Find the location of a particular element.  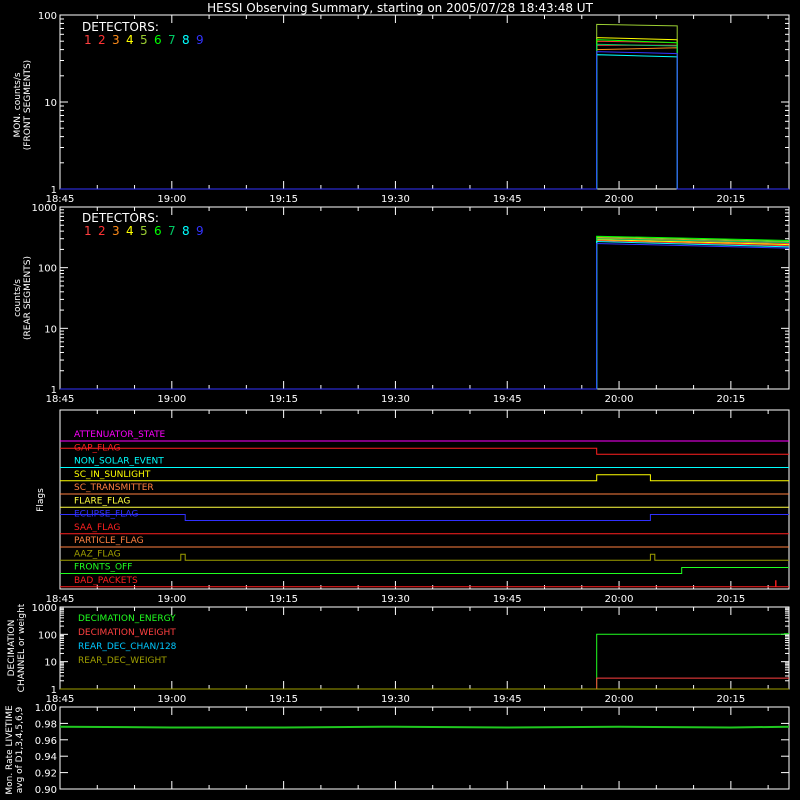

y-axis-label-4: Mon. Rate LIVETIME is located at coordinates (10, 750).